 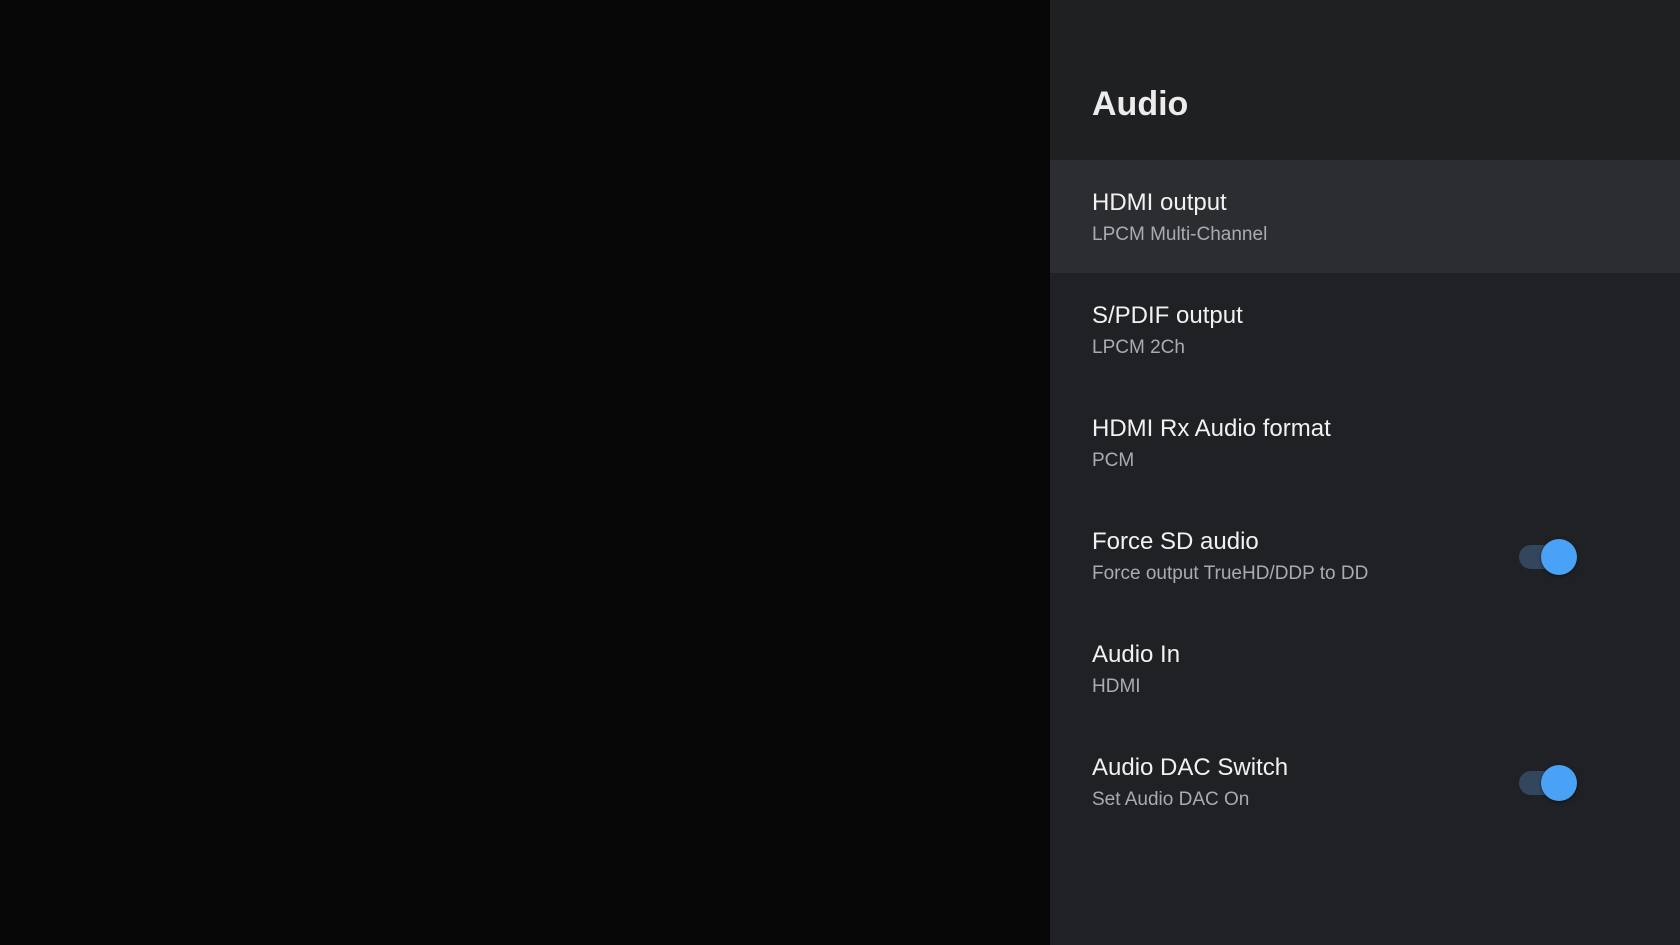 What do you see at coordinates (1171, 799) in the screenshot?
I see `setting-description: Set Audio DAC On` at bounding box center [1171, 799].